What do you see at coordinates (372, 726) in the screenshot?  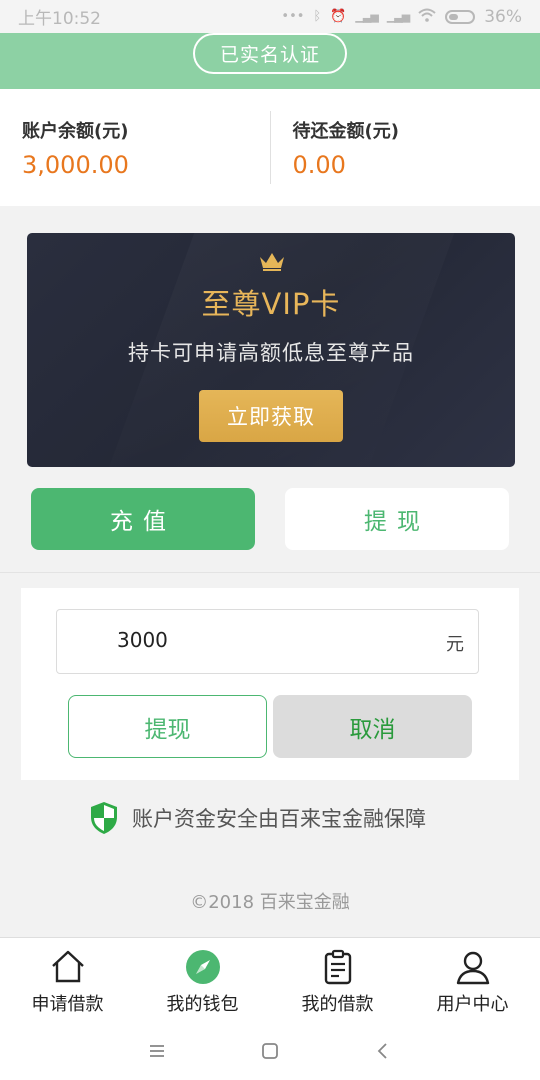 I see `cancel-button: 取消` at bounding box center [372, 726].